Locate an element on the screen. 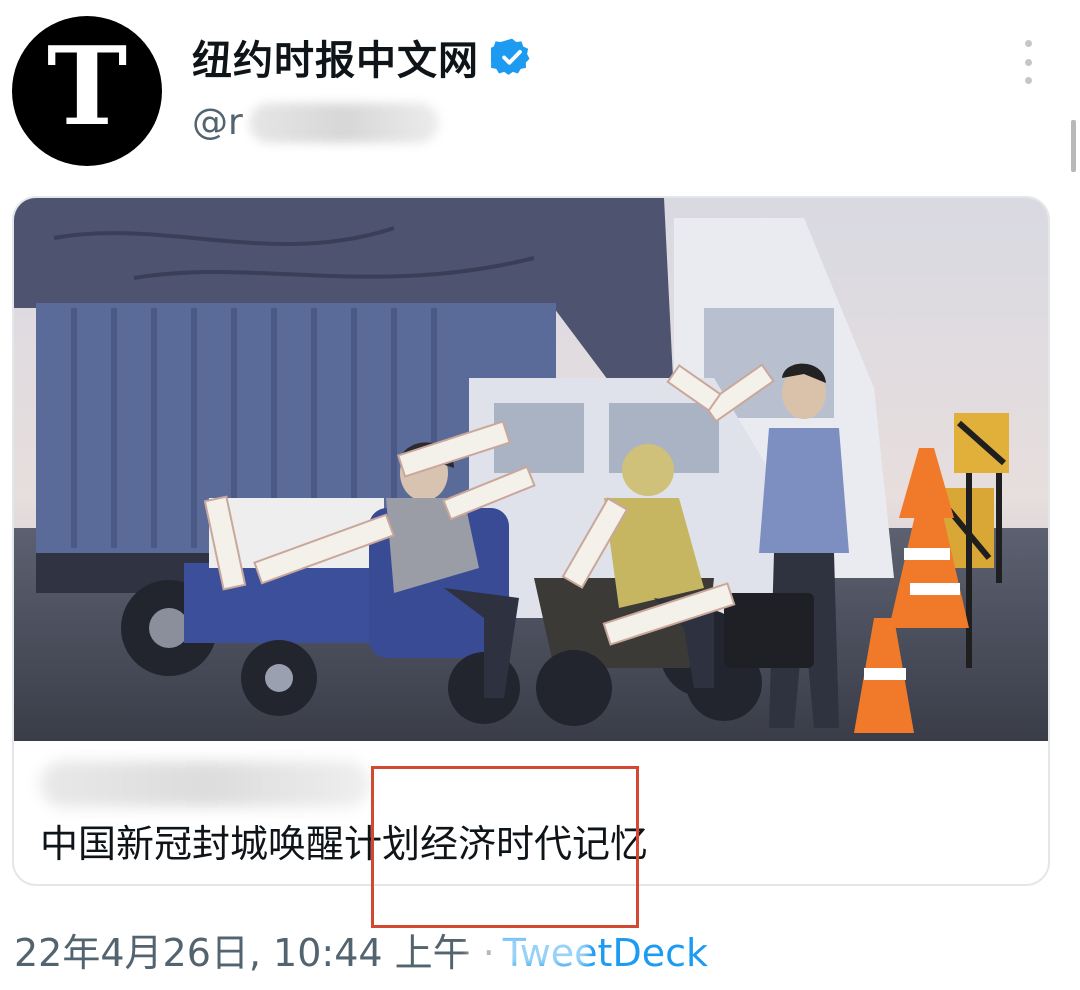  author-avatar: T is located at coordinates (87, 91).